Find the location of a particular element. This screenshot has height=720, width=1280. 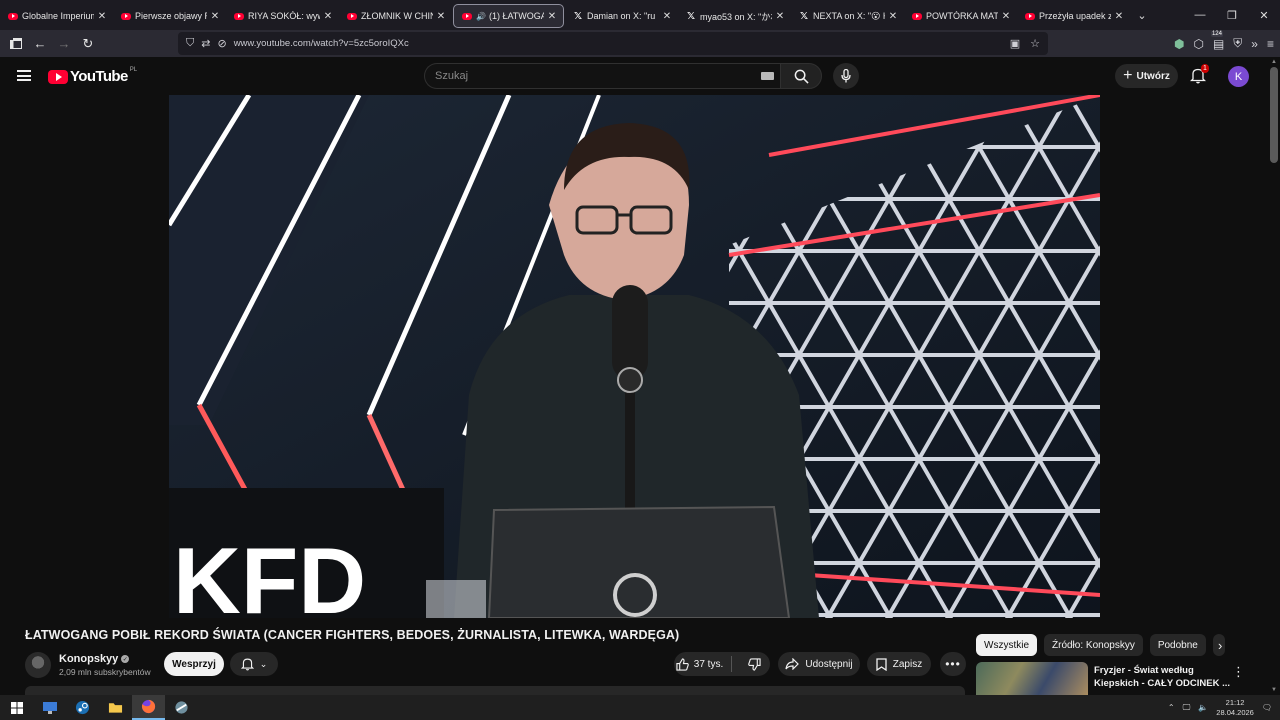

sidebar-toggle-icon is located at coordinates (16, 44).